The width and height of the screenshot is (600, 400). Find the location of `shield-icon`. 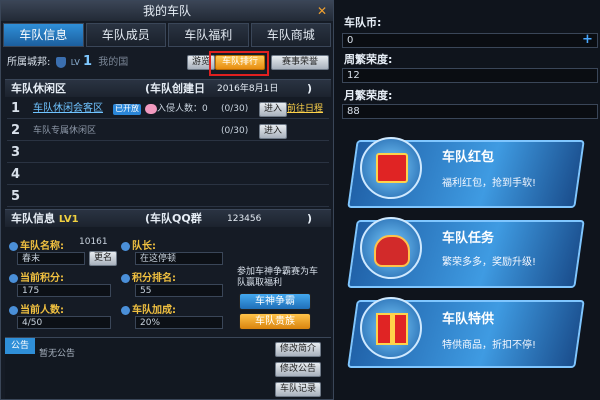

shield-icon is located at coordinates (60, 62).